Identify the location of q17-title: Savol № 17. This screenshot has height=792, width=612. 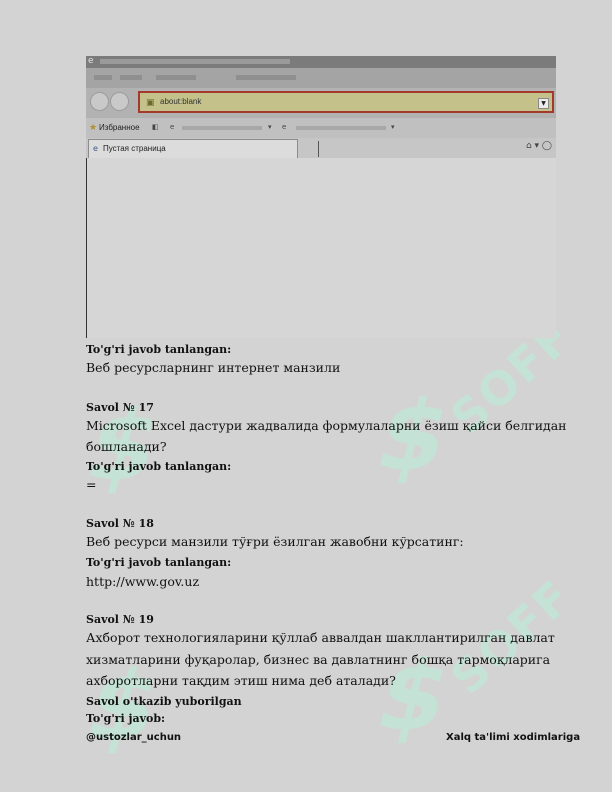
(120, 407).